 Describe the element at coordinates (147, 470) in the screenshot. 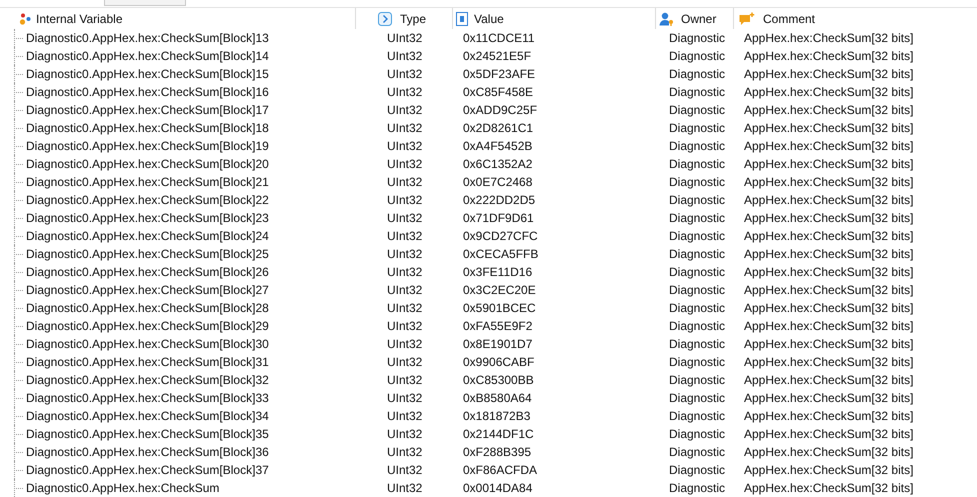

I see `variable-name: Diagnostic0.AppHex.hex:CheckSum[Block]37` at that location.